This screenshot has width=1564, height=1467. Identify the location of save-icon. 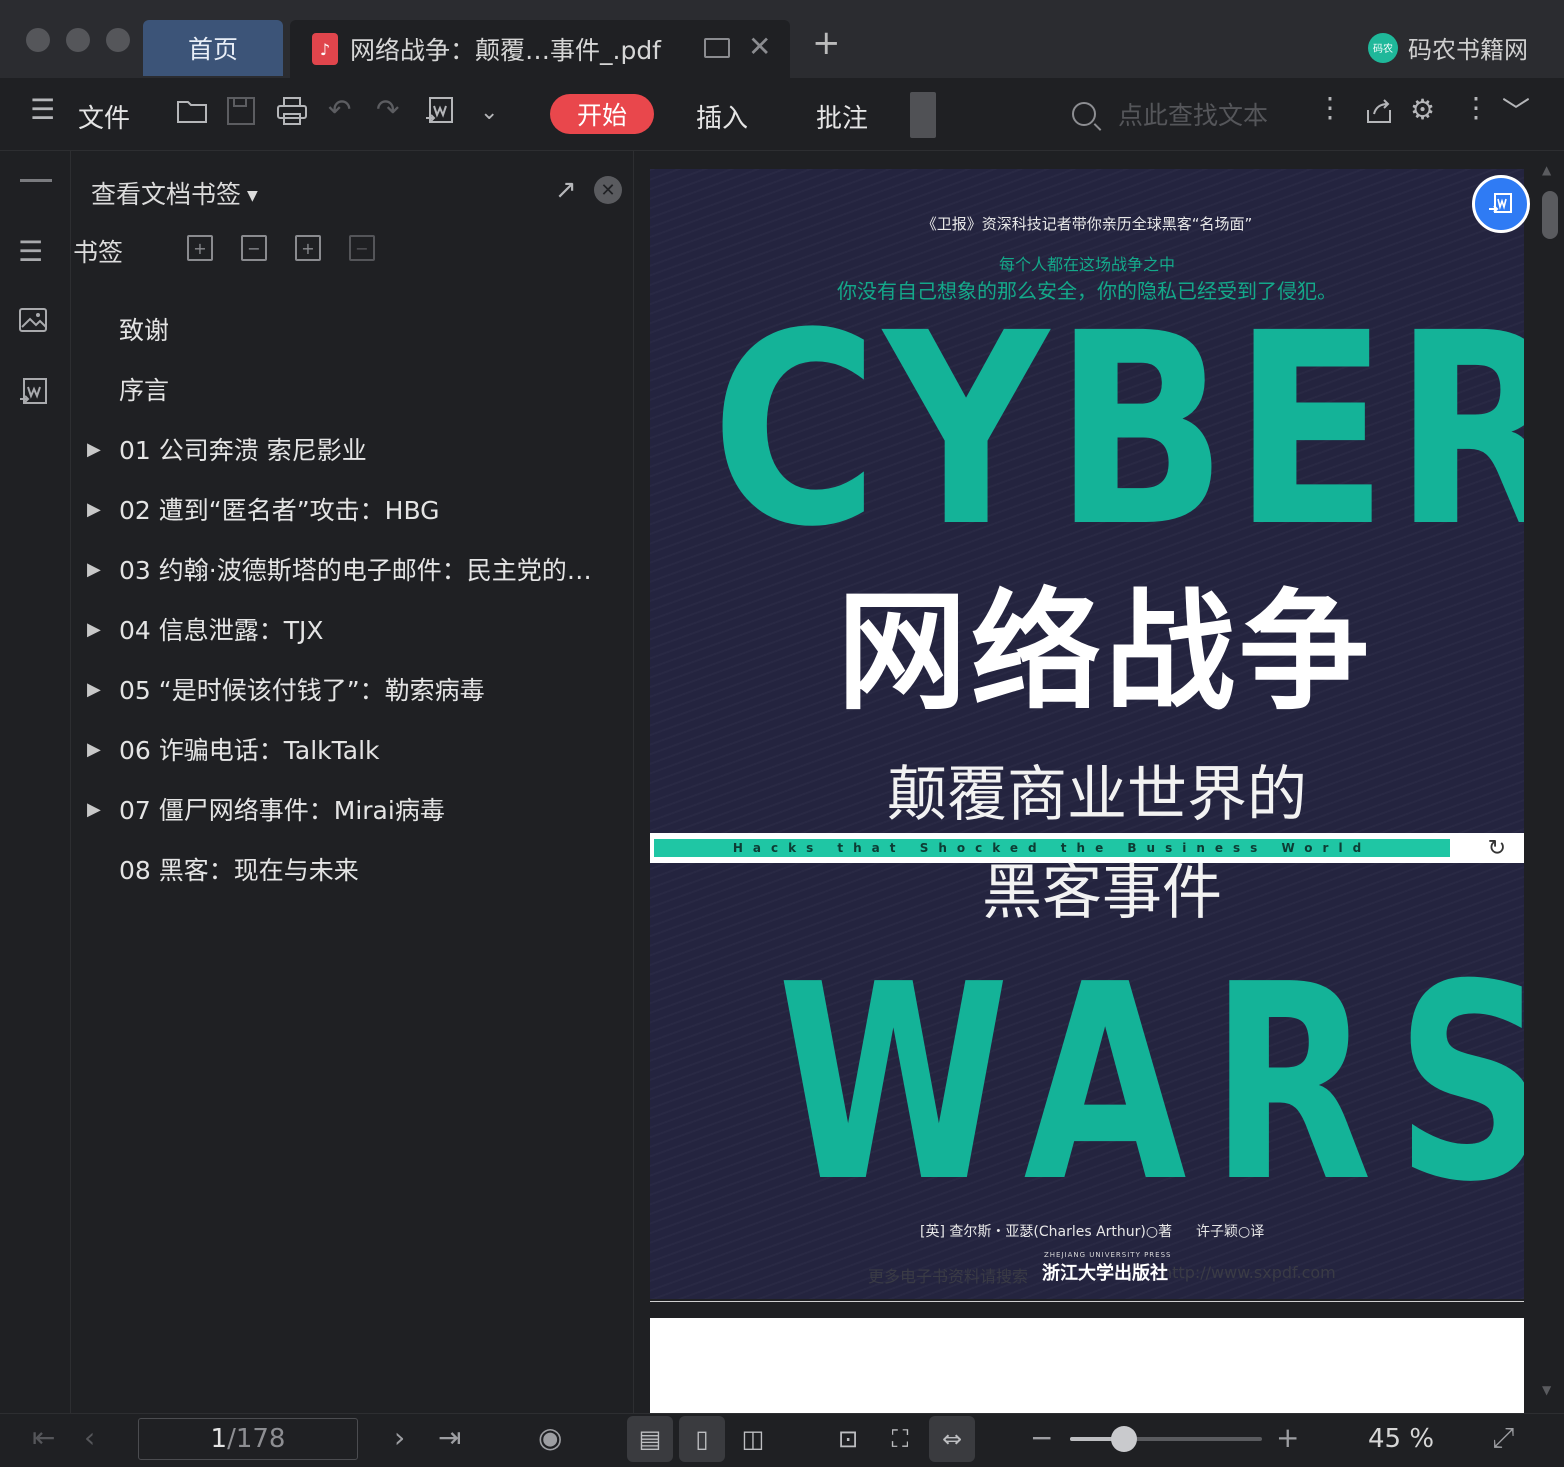
(241, 113).